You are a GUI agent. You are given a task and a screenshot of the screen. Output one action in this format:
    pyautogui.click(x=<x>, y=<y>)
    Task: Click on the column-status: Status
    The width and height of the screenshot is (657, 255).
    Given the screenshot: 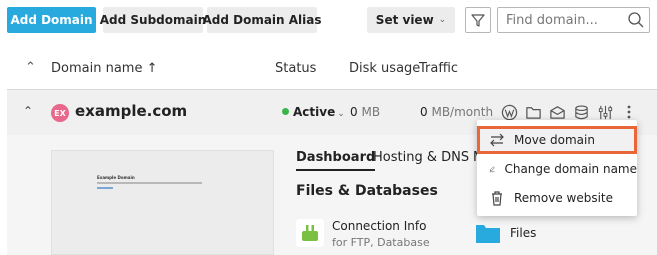 What is the action you would take?
    pyautogui.click(x=295, y=68)
    